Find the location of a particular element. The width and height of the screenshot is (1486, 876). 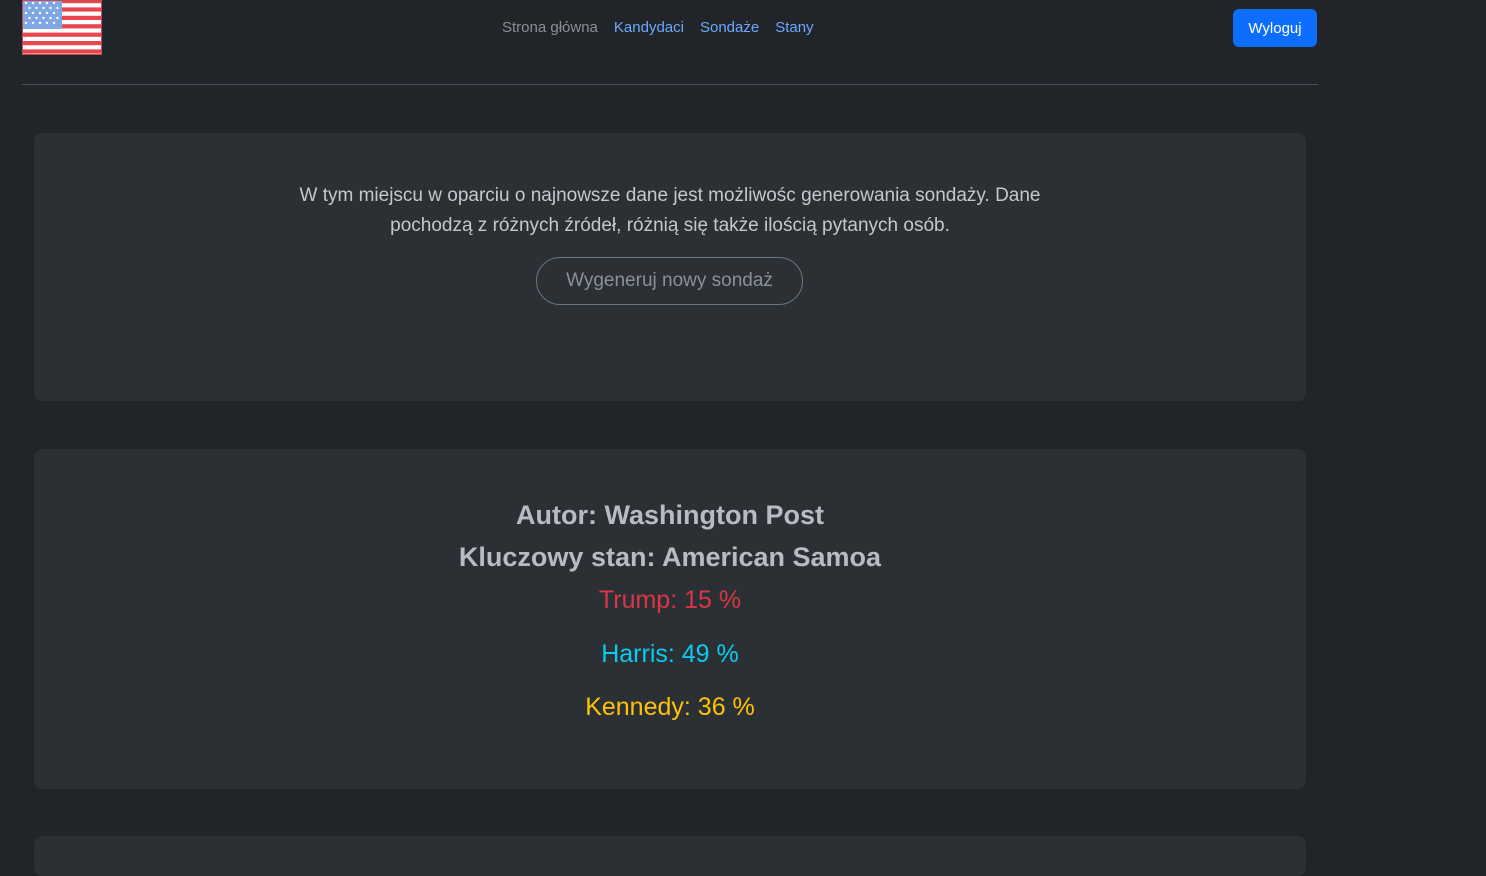

result-harris: Harris: 49 % is located at coordinates (670, 654).